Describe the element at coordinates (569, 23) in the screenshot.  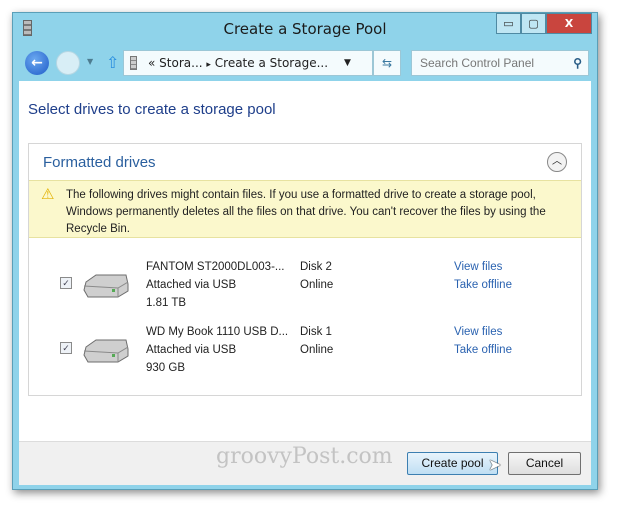
I see `close-button: X` at that location.